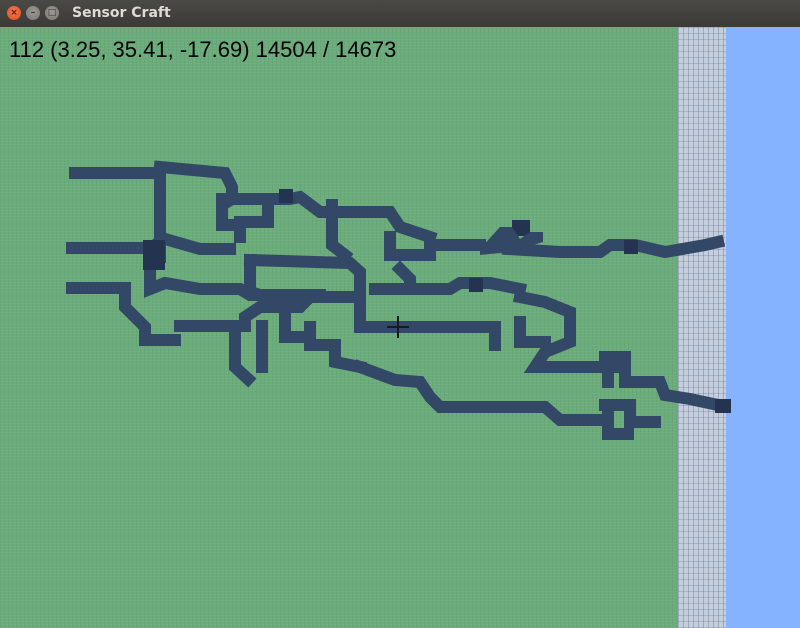  I want to click on close-icon: ×, so click(14, 13).